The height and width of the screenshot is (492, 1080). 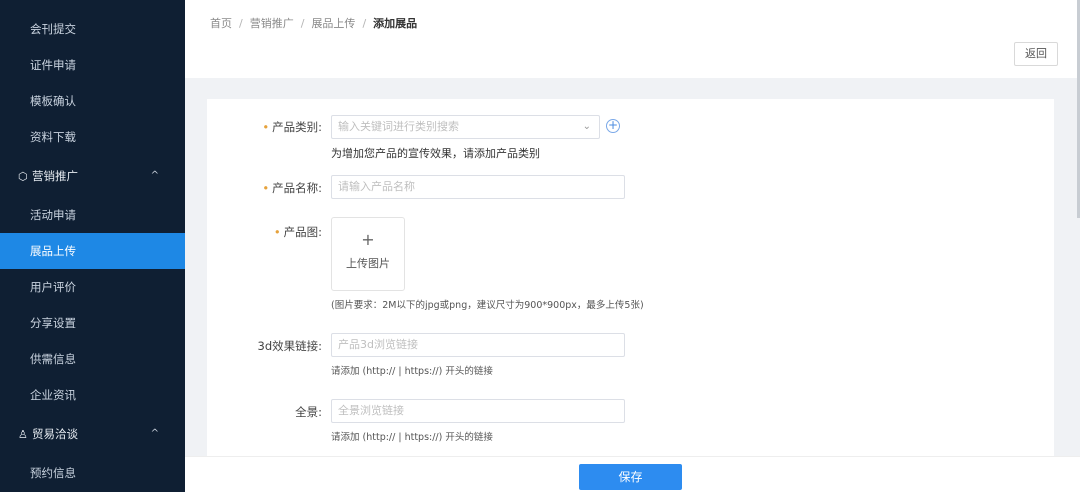 I want to click on footer-bar: 保存, so click(x=632, y=474).